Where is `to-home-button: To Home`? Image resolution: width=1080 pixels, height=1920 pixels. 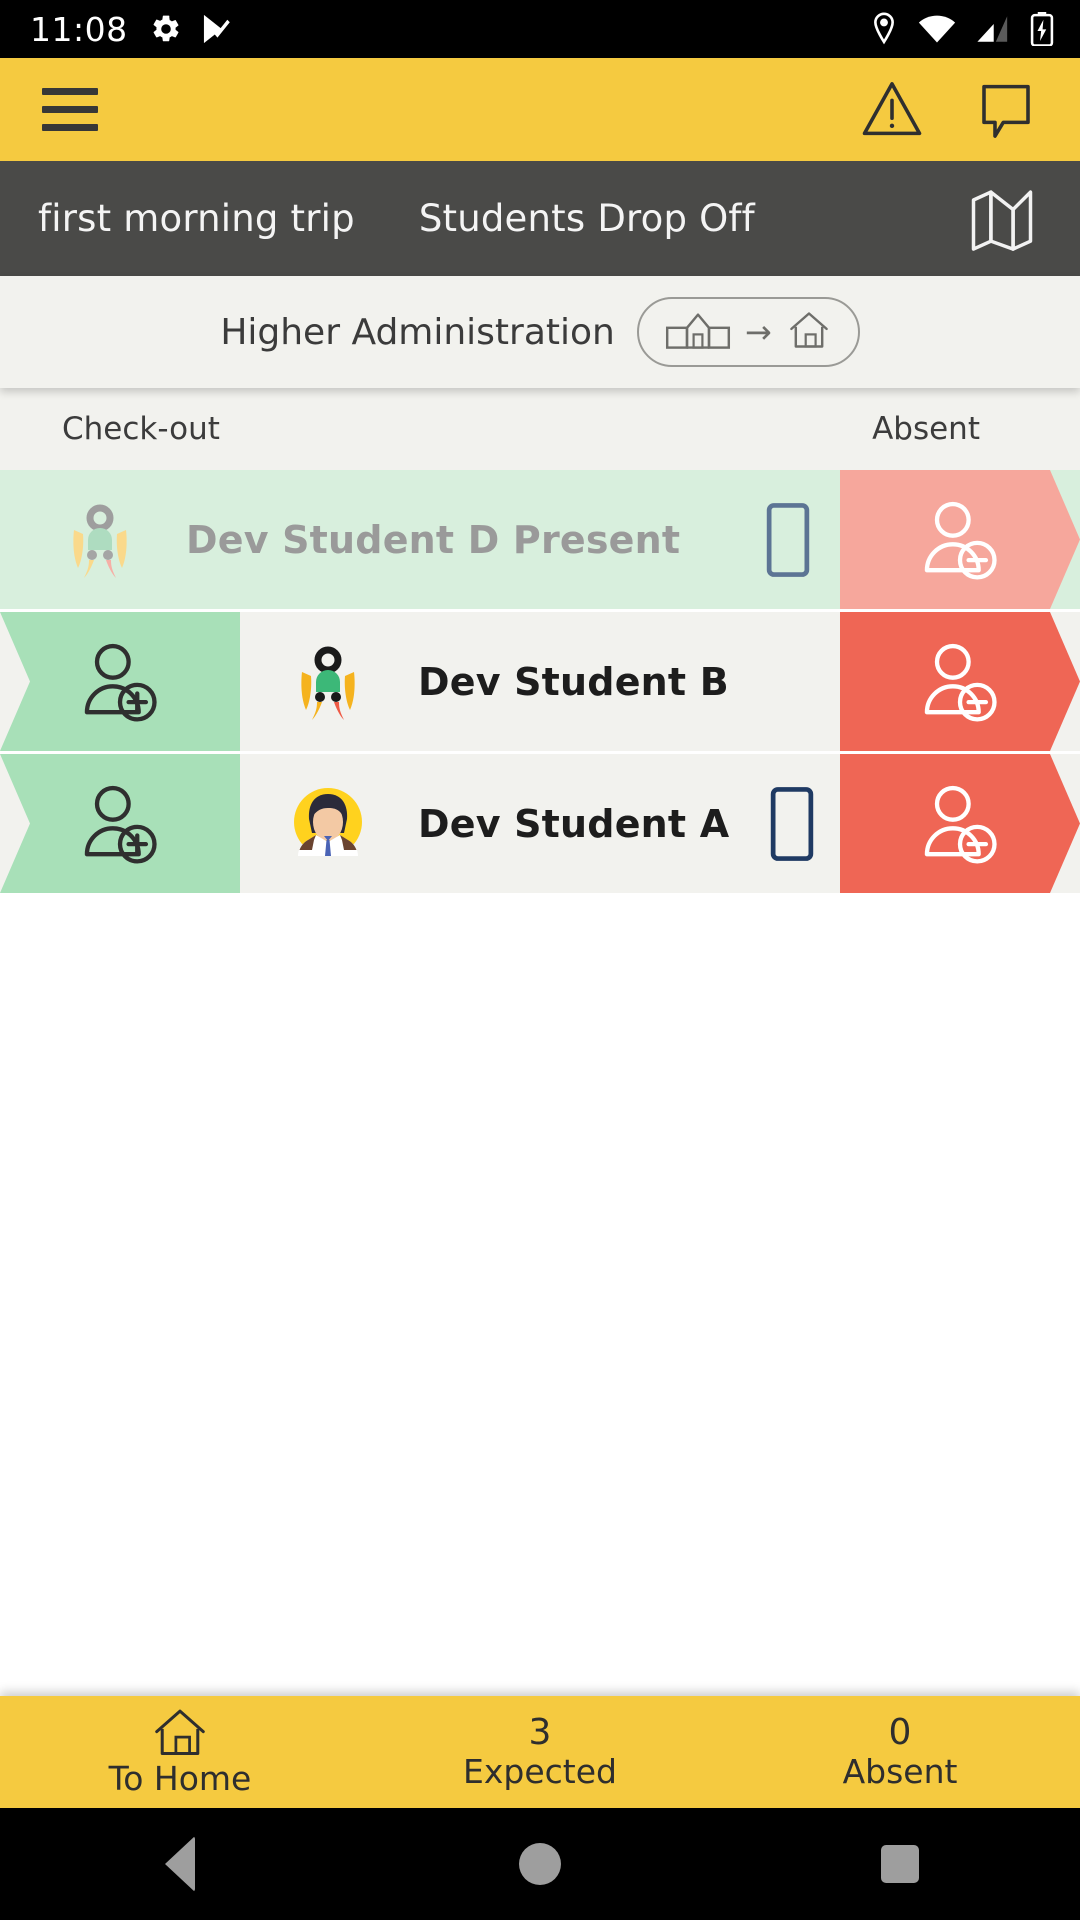
to-home-button: To Home is located at coordinates (180, 1752).